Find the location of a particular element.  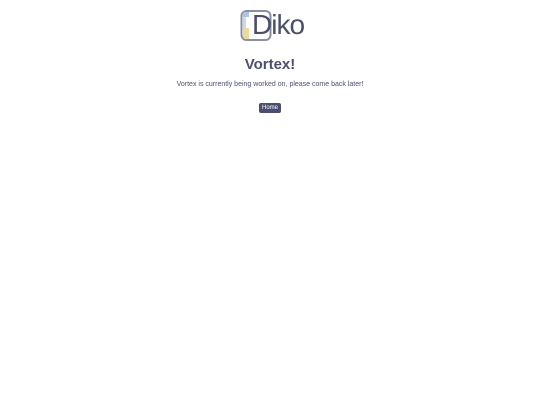

home-button: Home is located at coordinates (269, 108).